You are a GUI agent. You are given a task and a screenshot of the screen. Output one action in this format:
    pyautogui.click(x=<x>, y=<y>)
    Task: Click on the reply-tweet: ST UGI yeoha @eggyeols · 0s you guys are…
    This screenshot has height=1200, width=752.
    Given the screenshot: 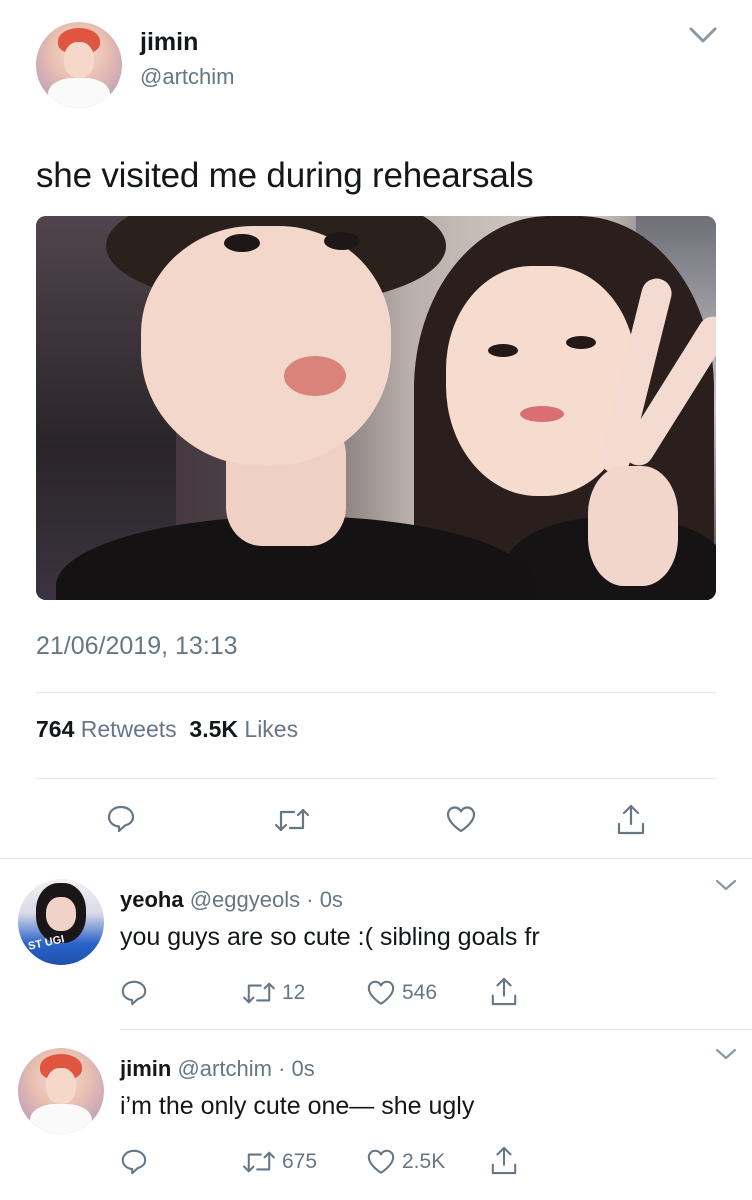 What is the action you would take?
    pyautogui.click(x=376, y=944)
    